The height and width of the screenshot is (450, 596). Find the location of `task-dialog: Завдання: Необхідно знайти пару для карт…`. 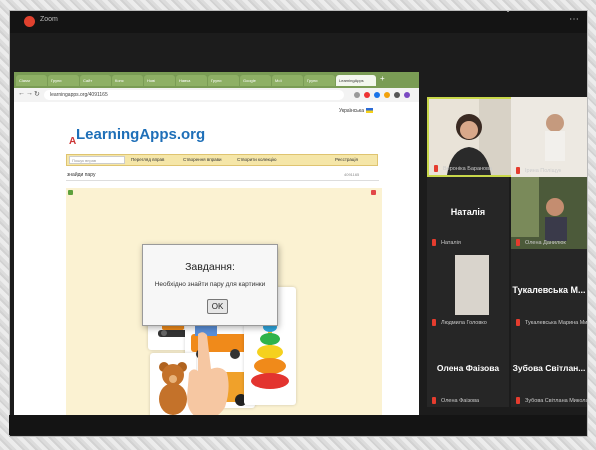

task-dialog: Завдання: Необхідно знайти пару для карт… is located at coordinates (210, 285).